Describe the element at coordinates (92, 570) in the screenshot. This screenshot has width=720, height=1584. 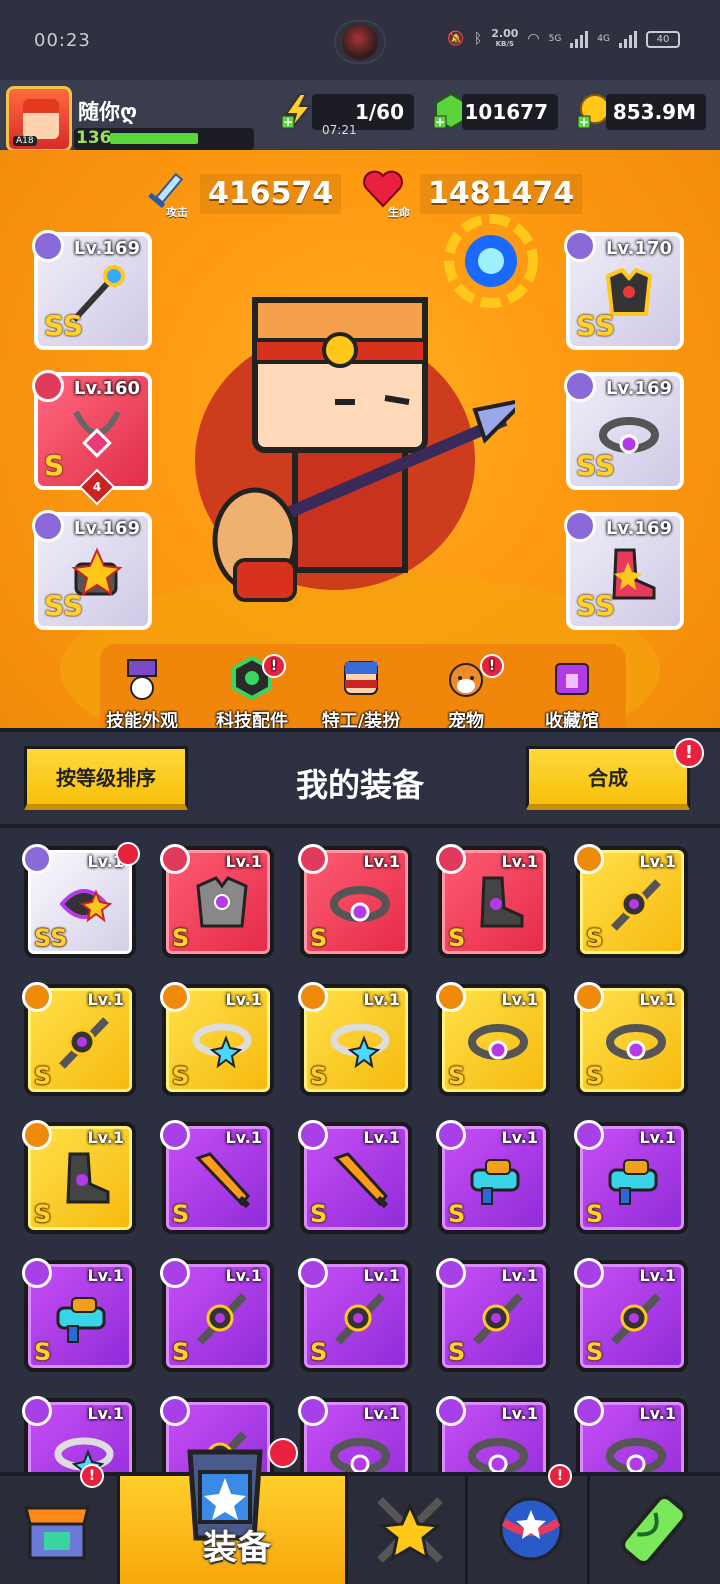
I see `equip-slot-gloves: Lv.169 SS` at that location.